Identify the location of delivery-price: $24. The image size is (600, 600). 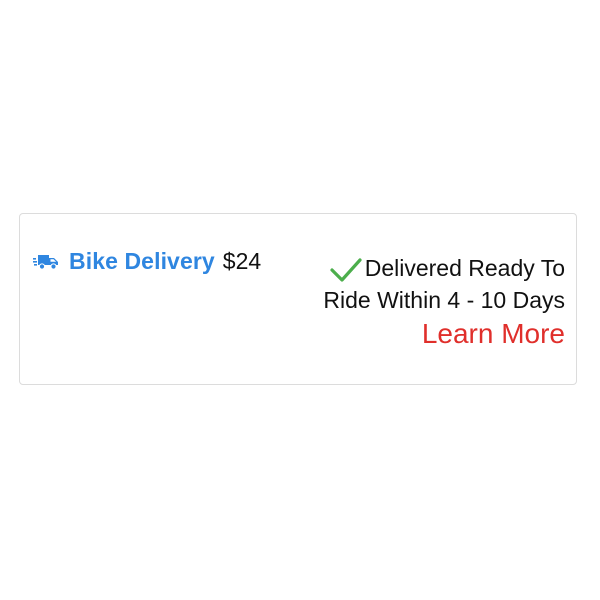
(242, 261).